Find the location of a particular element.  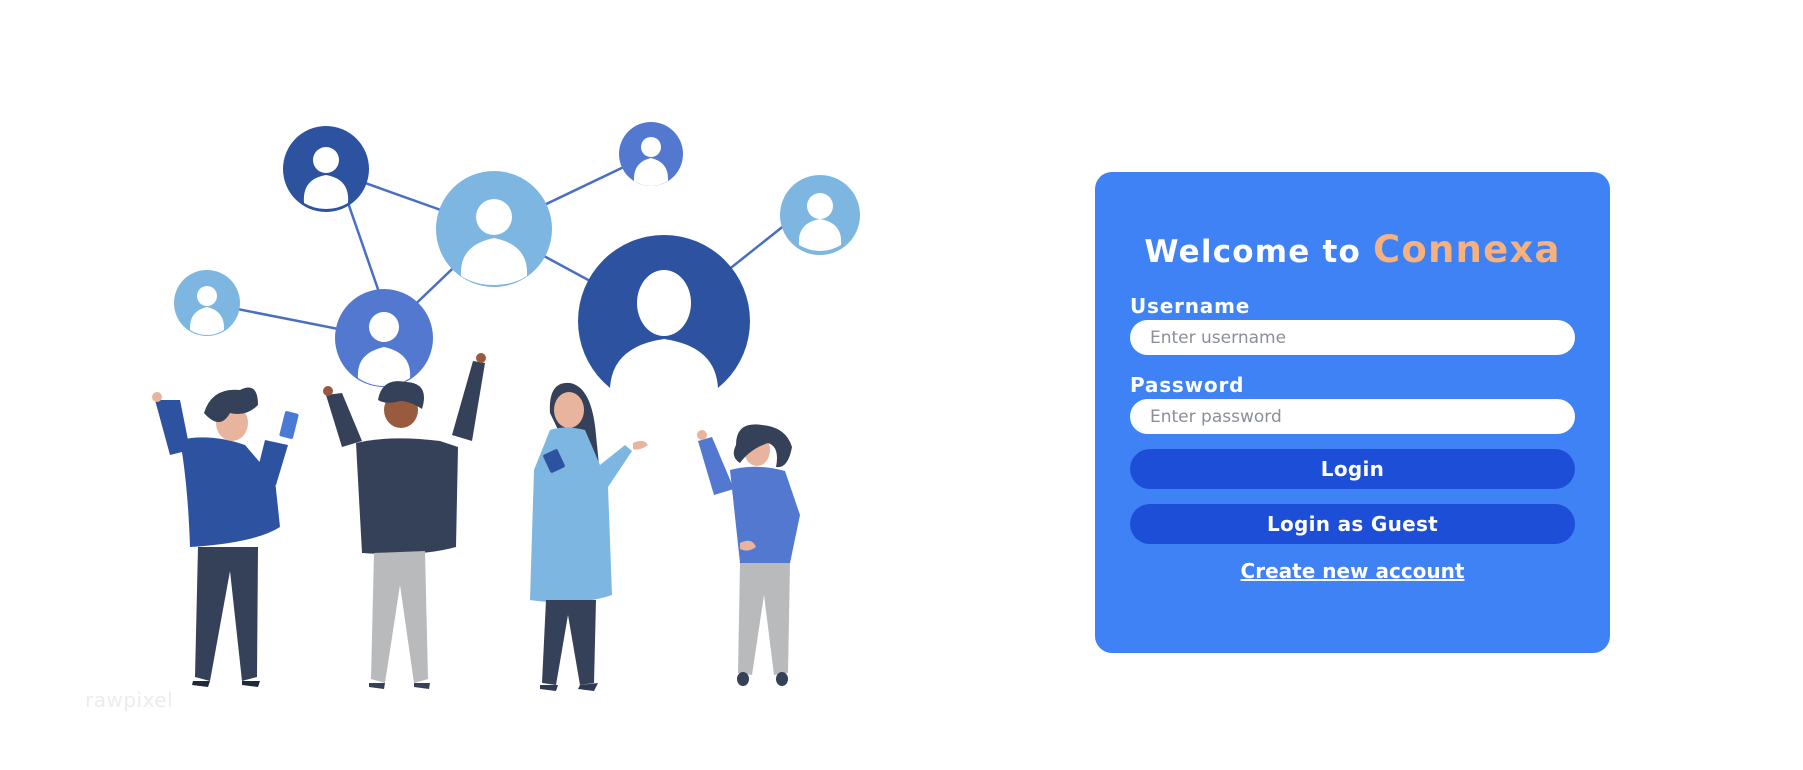

password-label: Password is located at coordinates (1187, 385).